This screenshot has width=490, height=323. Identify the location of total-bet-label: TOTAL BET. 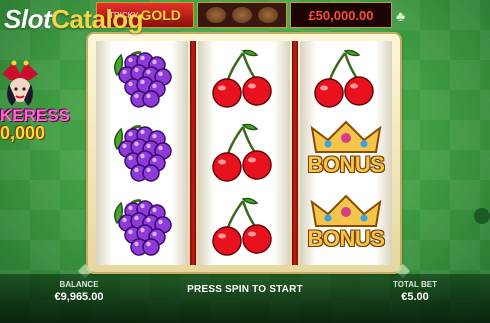
(415, 284).